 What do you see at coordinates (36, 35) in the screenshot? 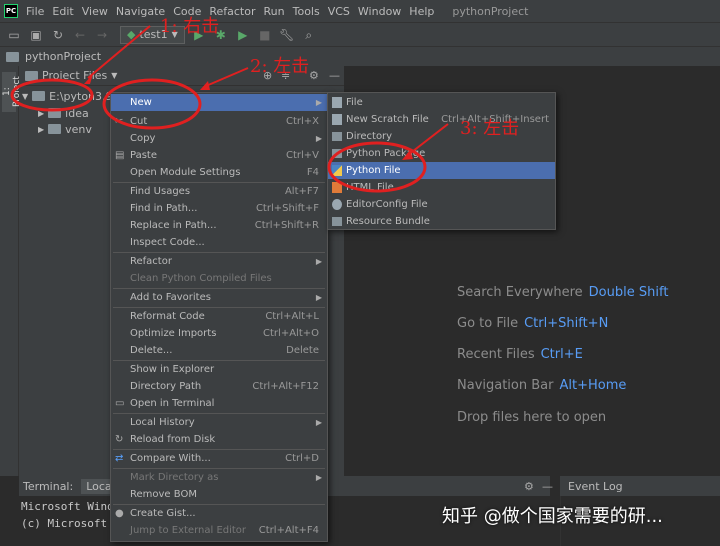
I see `save-icon: ▣` at bounding box center [36, 35].